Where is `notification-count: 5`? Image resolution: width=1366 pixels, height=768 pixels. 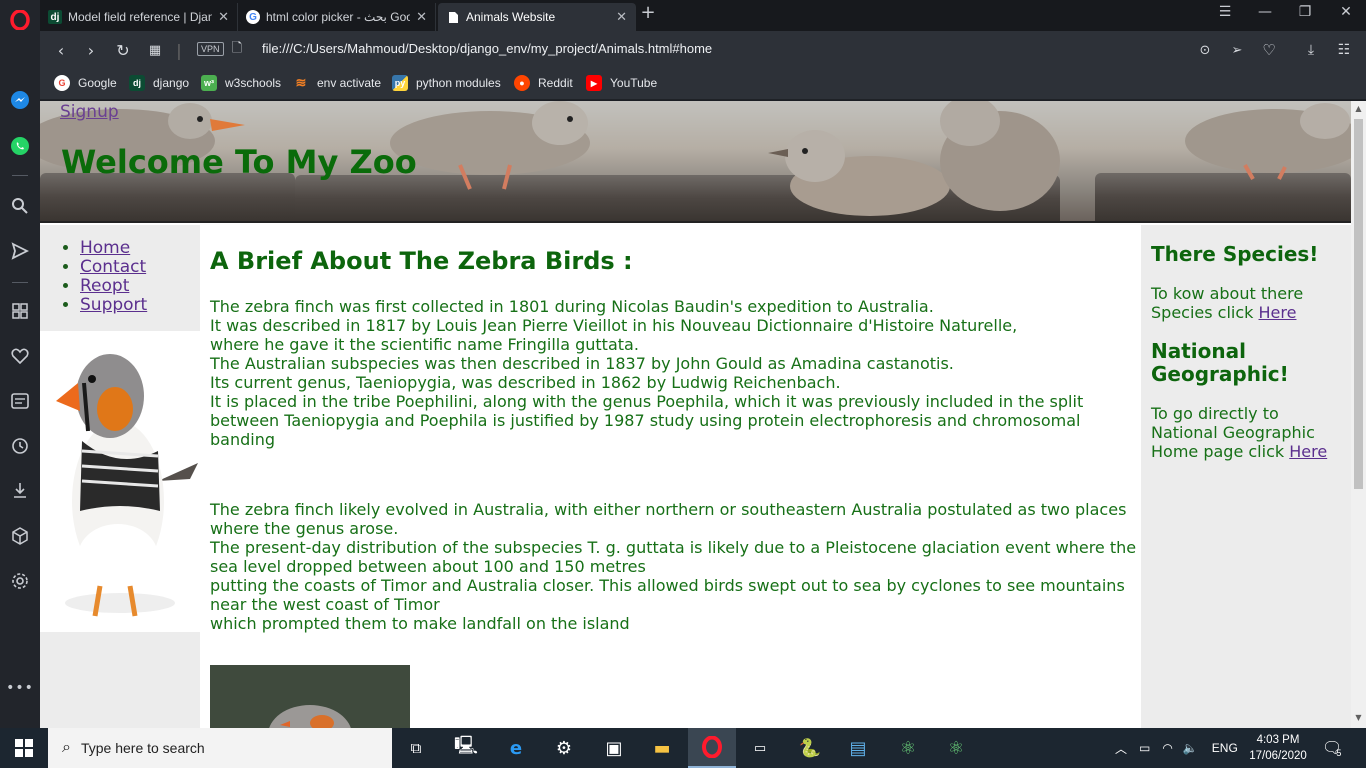 notification-count: 5 is located at coordinates (1339, 753).